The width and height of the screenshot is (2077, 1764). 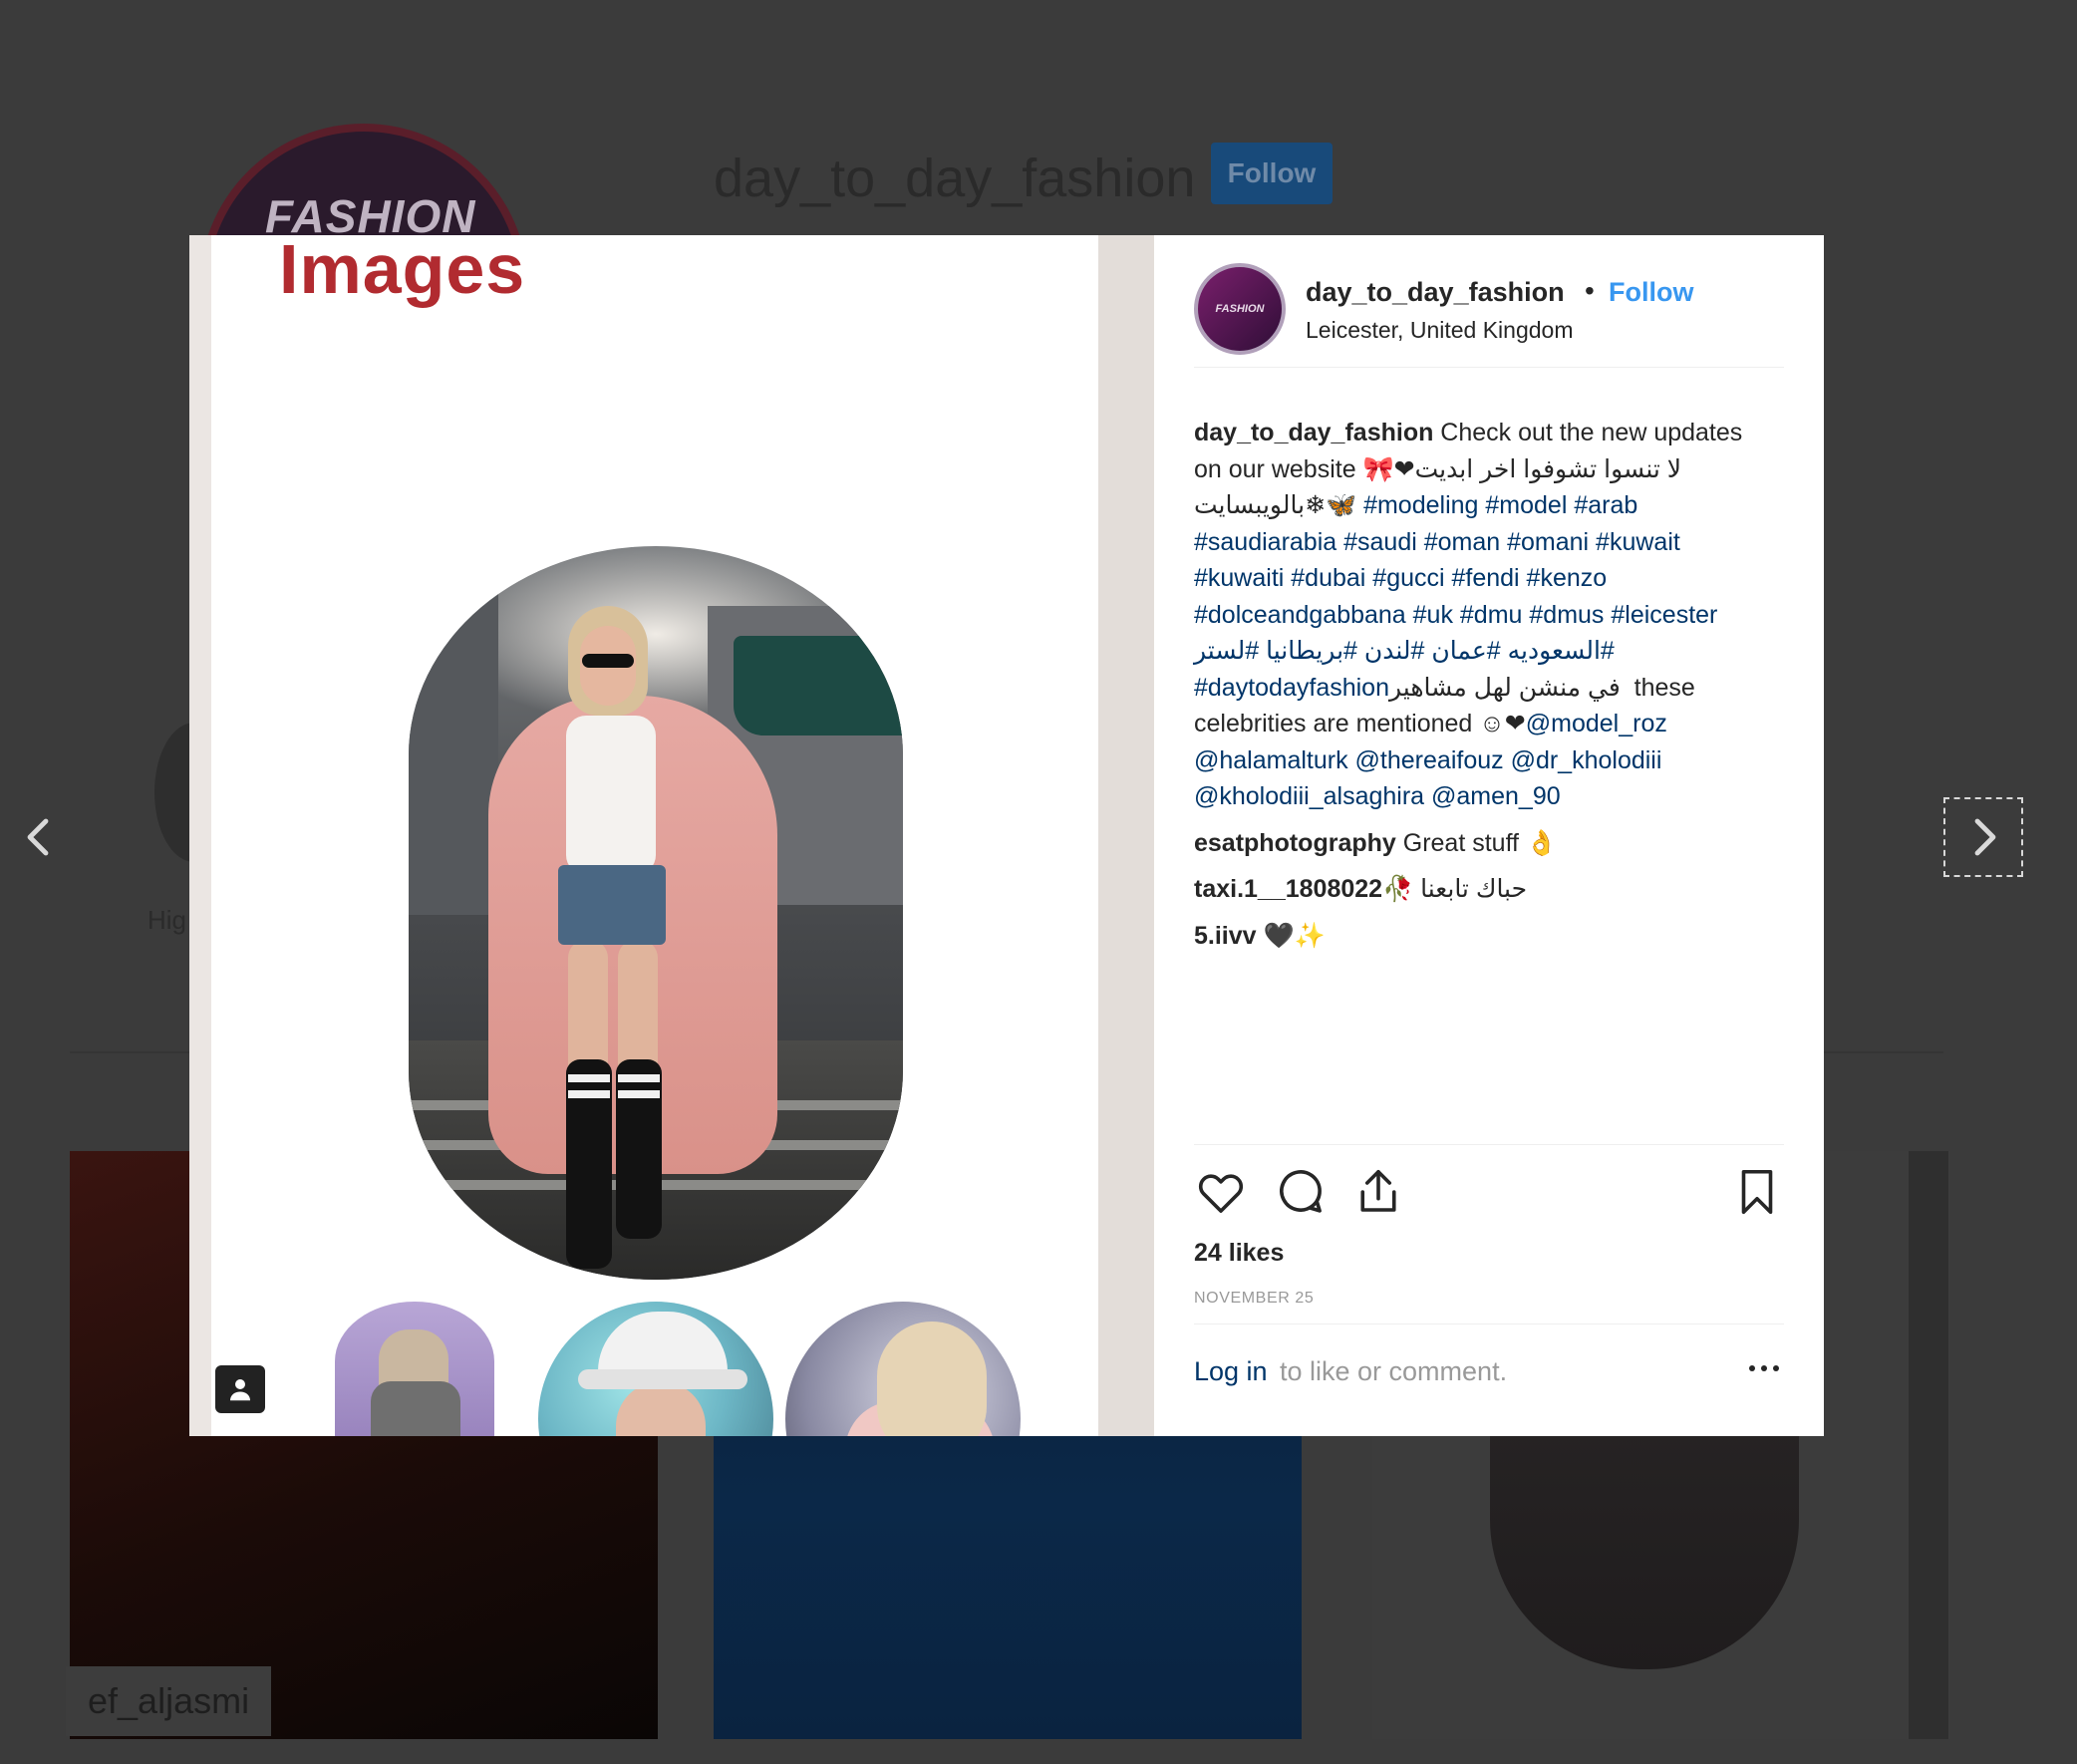 I want to click on more-icon, so click(x=1764, y=1368).